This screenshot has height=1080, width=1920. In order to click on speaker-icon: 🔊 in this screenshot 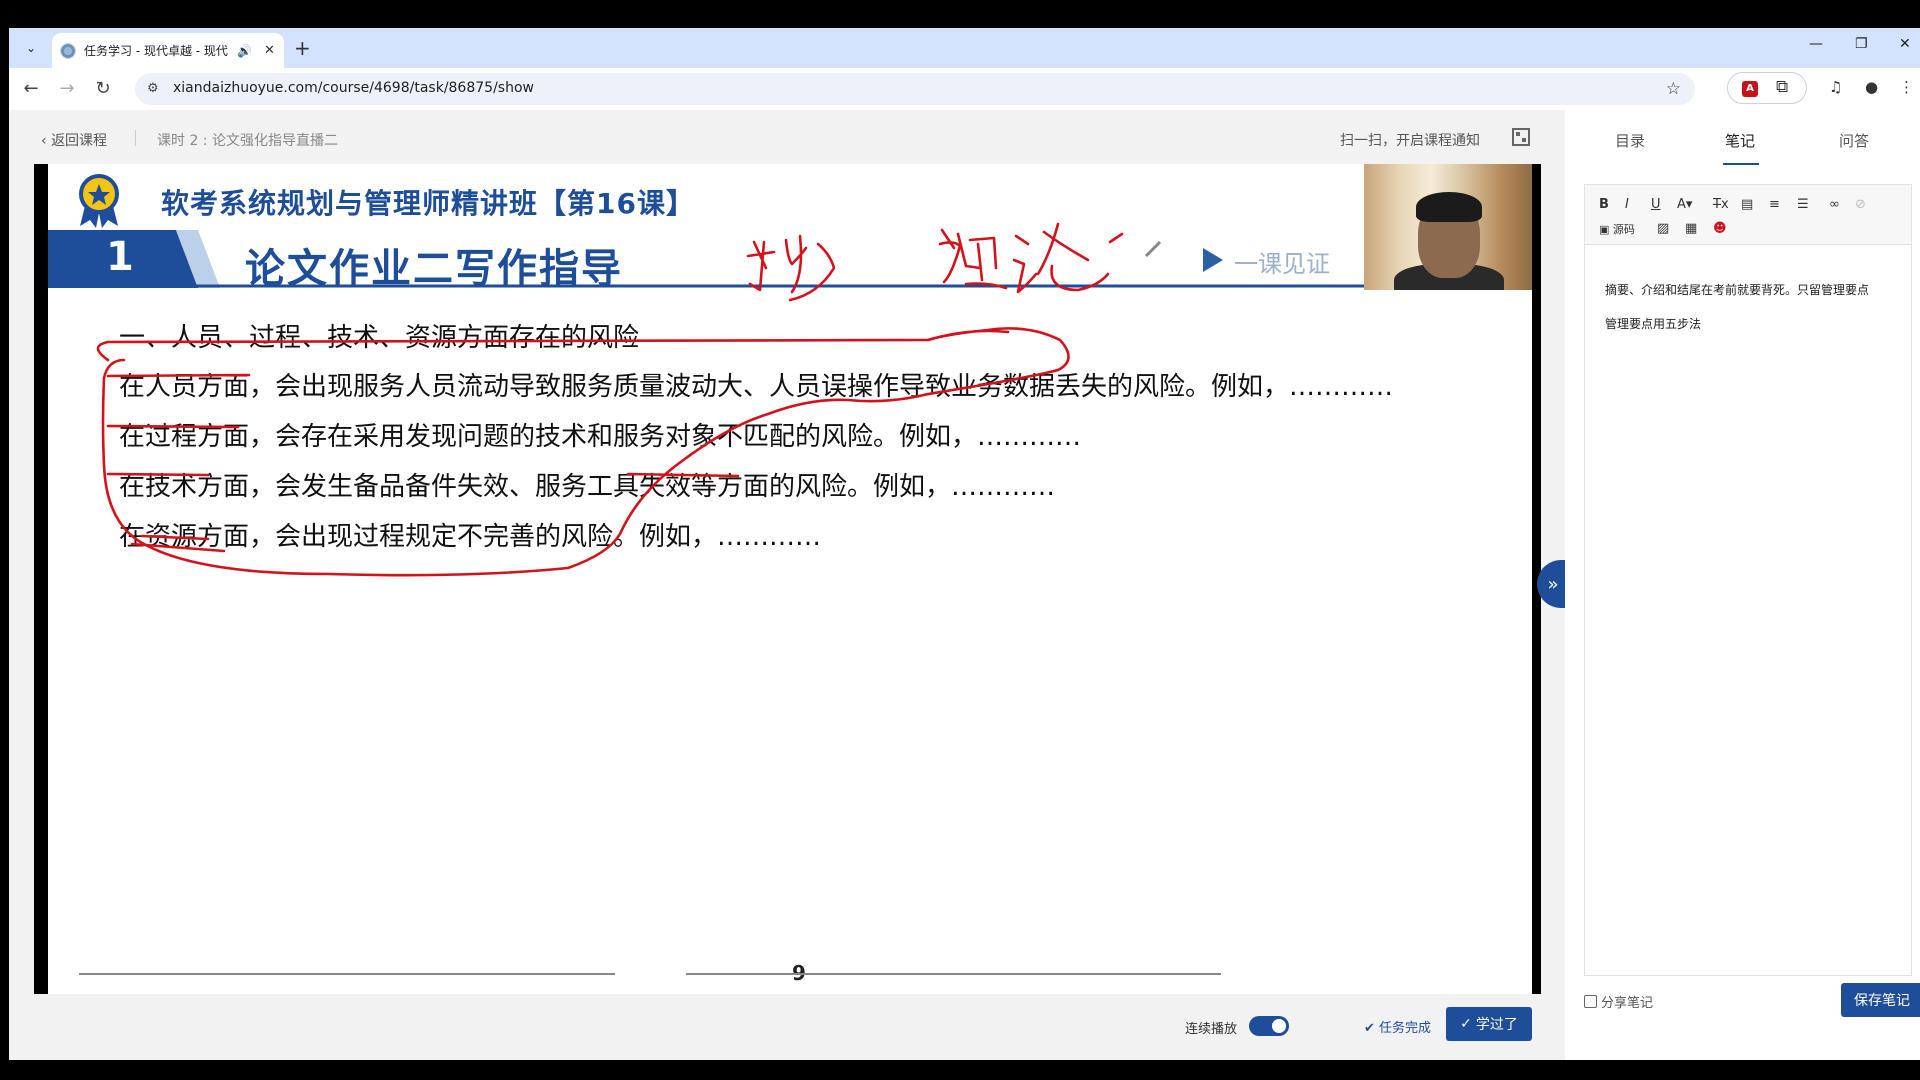, I will do `click(244, 51)`.